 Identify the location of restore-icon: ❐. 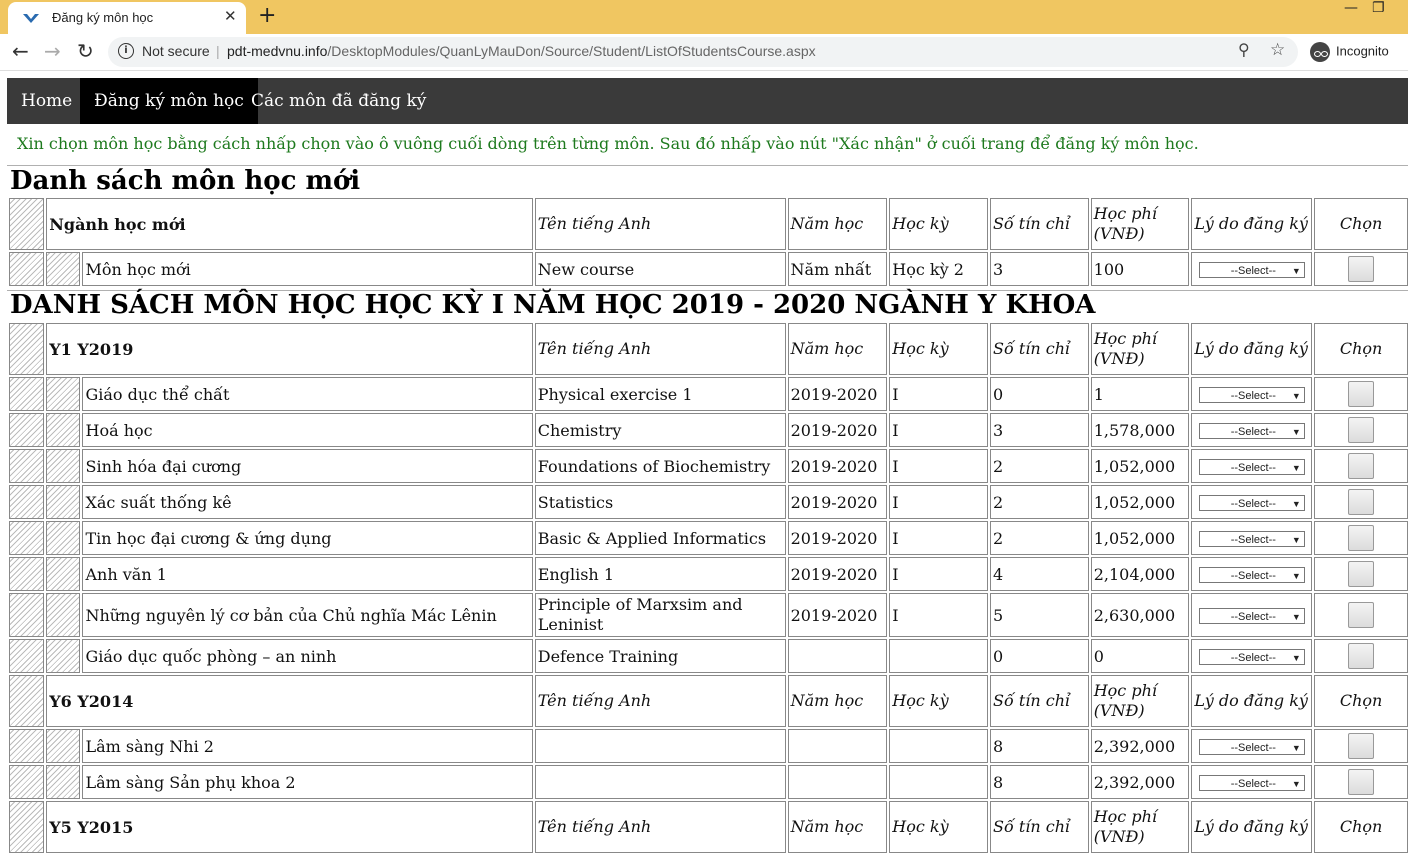
(1378, 8).